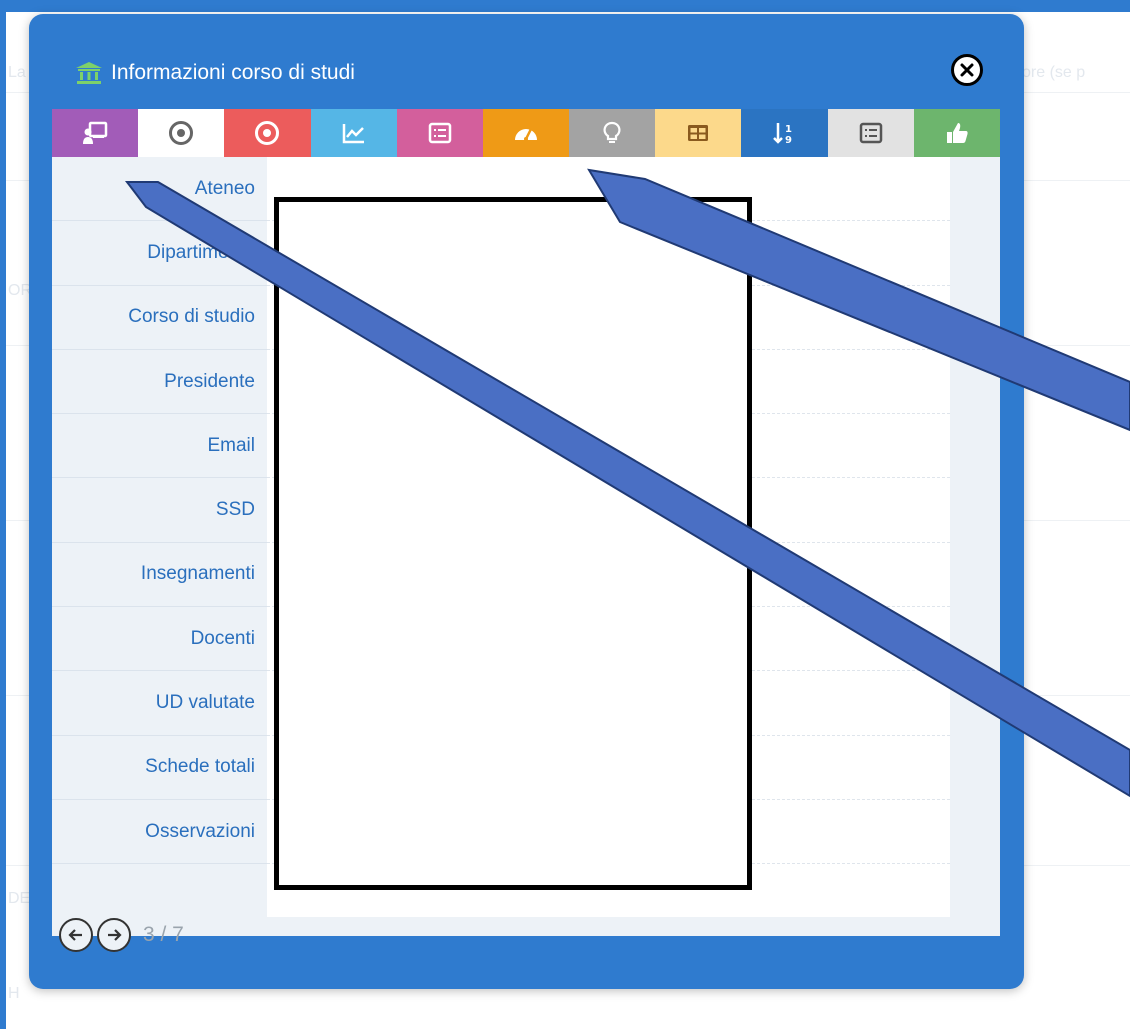  I want to click on tab-bar: 1 9, so click(526, 133).